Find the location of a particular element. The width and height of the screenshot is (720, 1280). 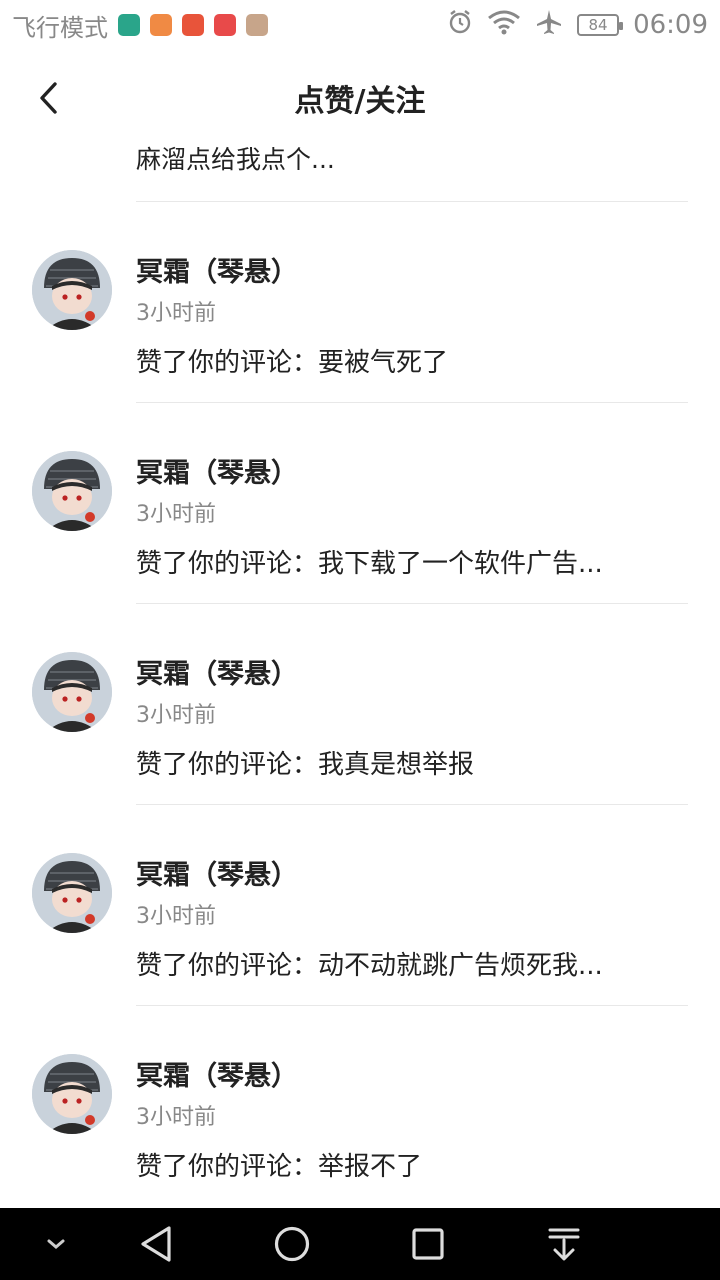

circle-home-icon is located at coordinates (292, 1244).